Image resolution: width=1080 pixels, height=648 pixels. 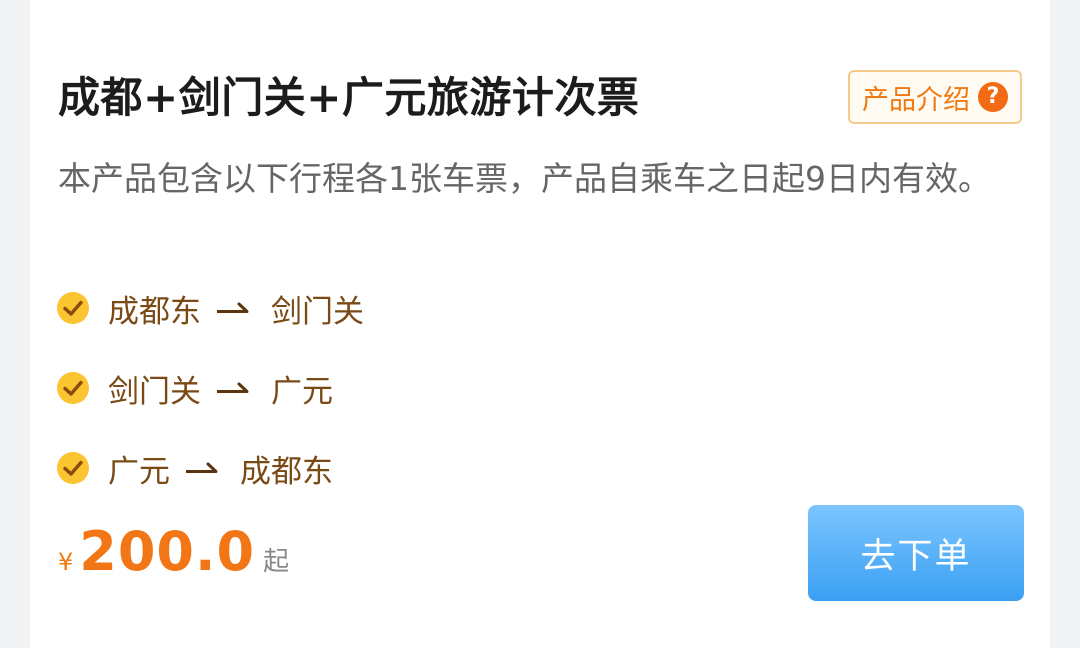 I want to click on route-to: 成都东, so click(x=286, y=471).